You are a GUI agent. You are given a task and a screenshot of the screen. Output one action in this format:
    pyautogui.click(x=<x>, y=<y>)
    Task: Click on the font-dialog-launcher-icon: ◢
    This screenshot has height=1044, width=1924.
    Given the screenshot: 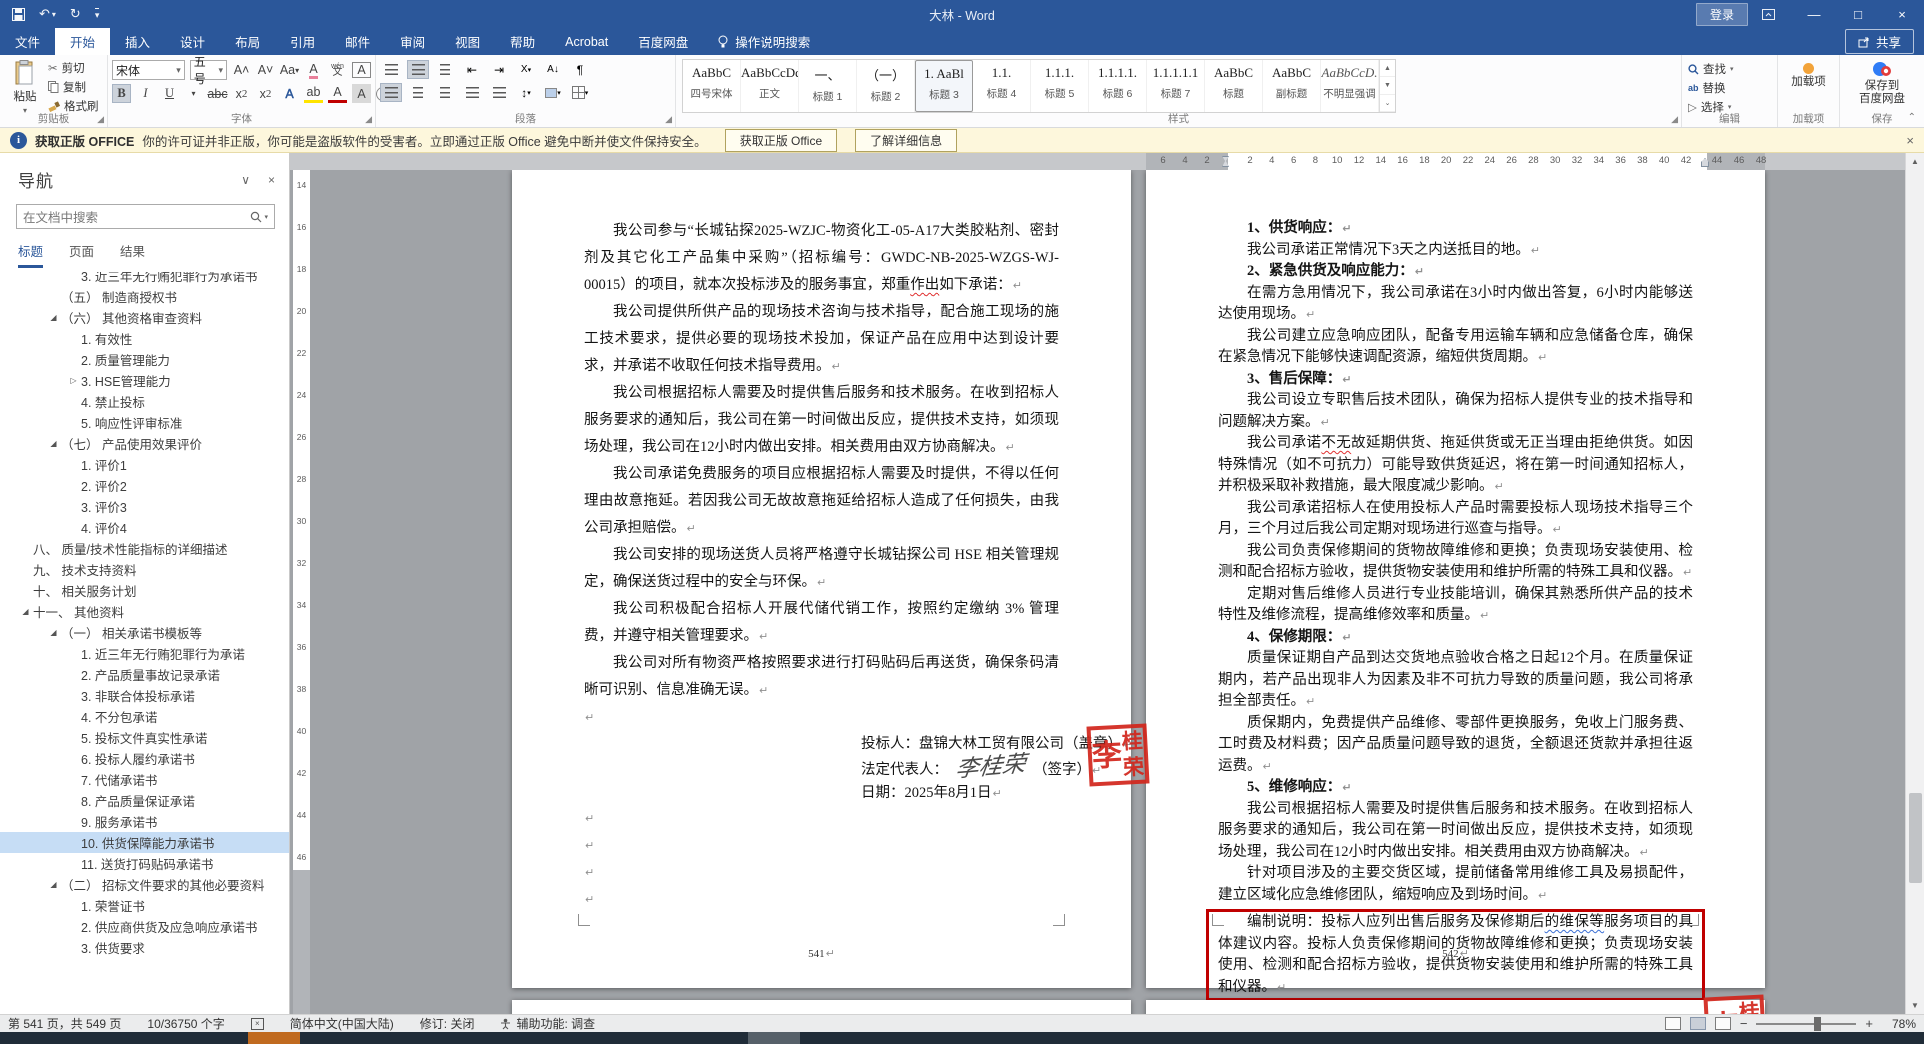 What is the action you would take?
    pyautogui.click(x=368, y=119)
    